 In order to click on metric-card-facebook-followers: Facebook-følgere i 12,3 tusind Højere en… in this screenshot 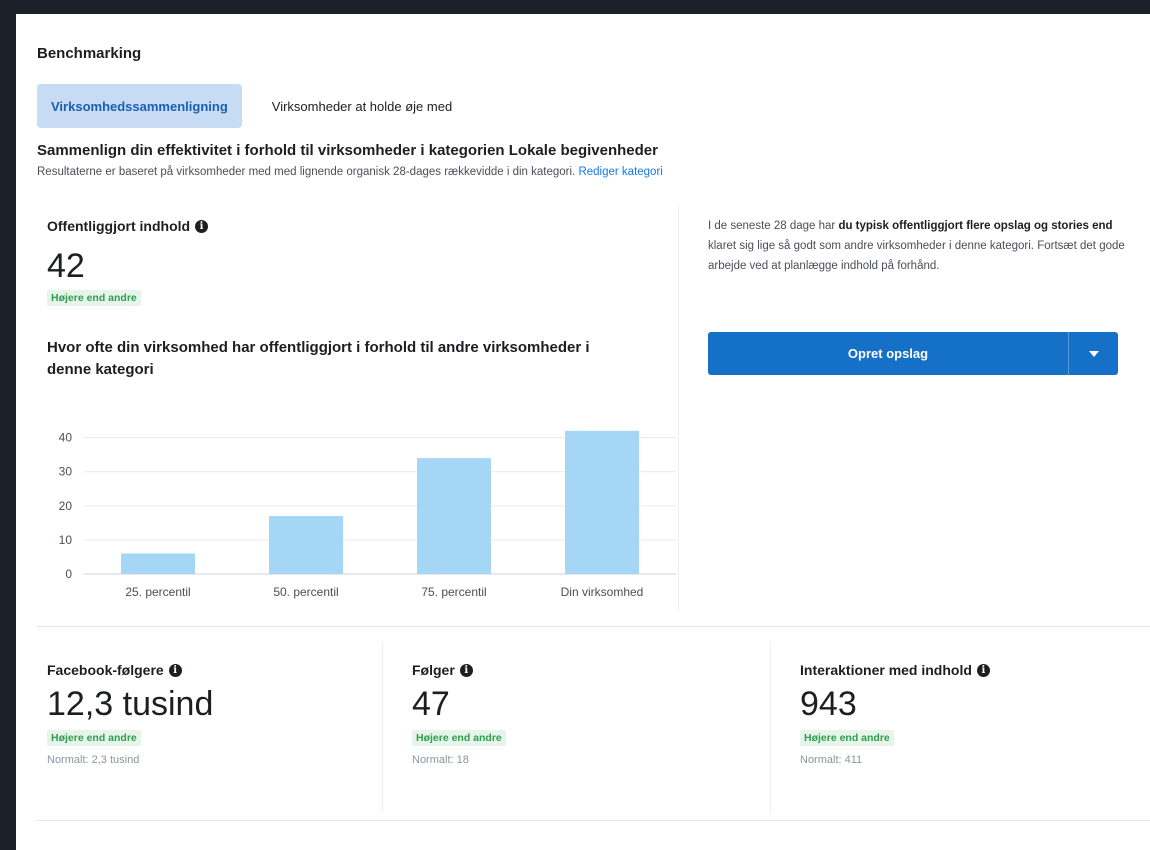, I will do `click(130, 714)`.